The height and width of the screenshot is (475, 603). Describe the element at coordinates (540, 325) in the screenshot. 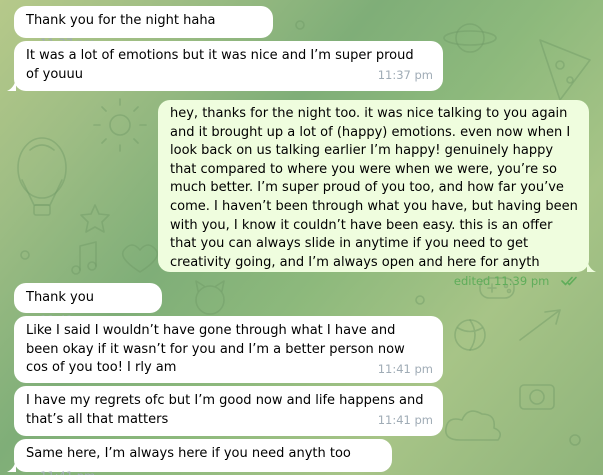

I see `arrow-icon` at that location.